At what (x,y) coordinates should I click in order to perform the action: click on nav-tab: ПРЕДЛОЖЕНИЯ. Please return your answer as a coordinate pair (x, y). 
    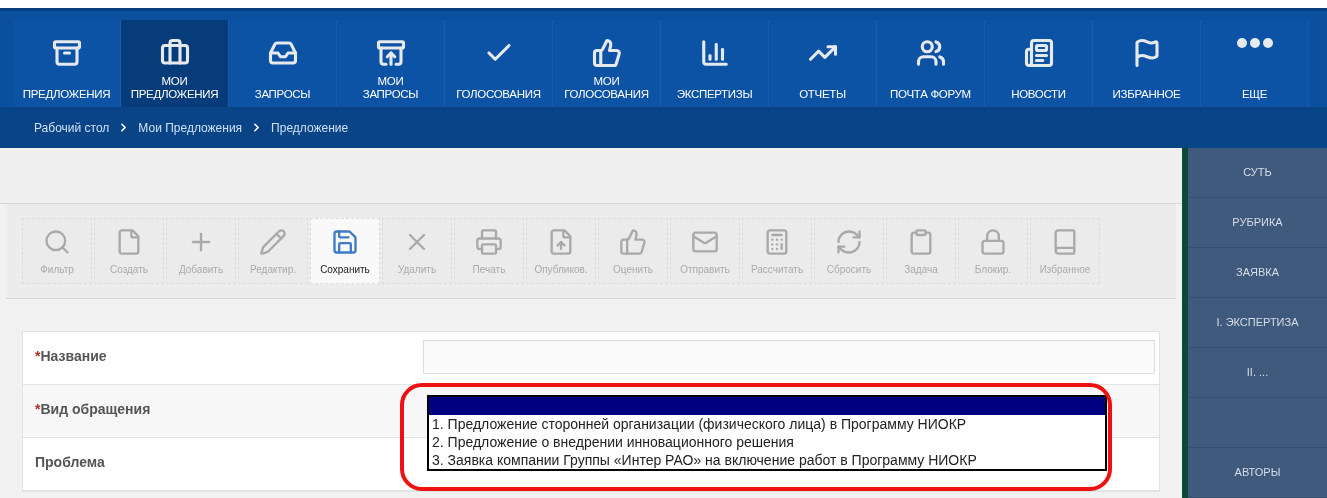
    Looking at the image, I should click on (67, 63).